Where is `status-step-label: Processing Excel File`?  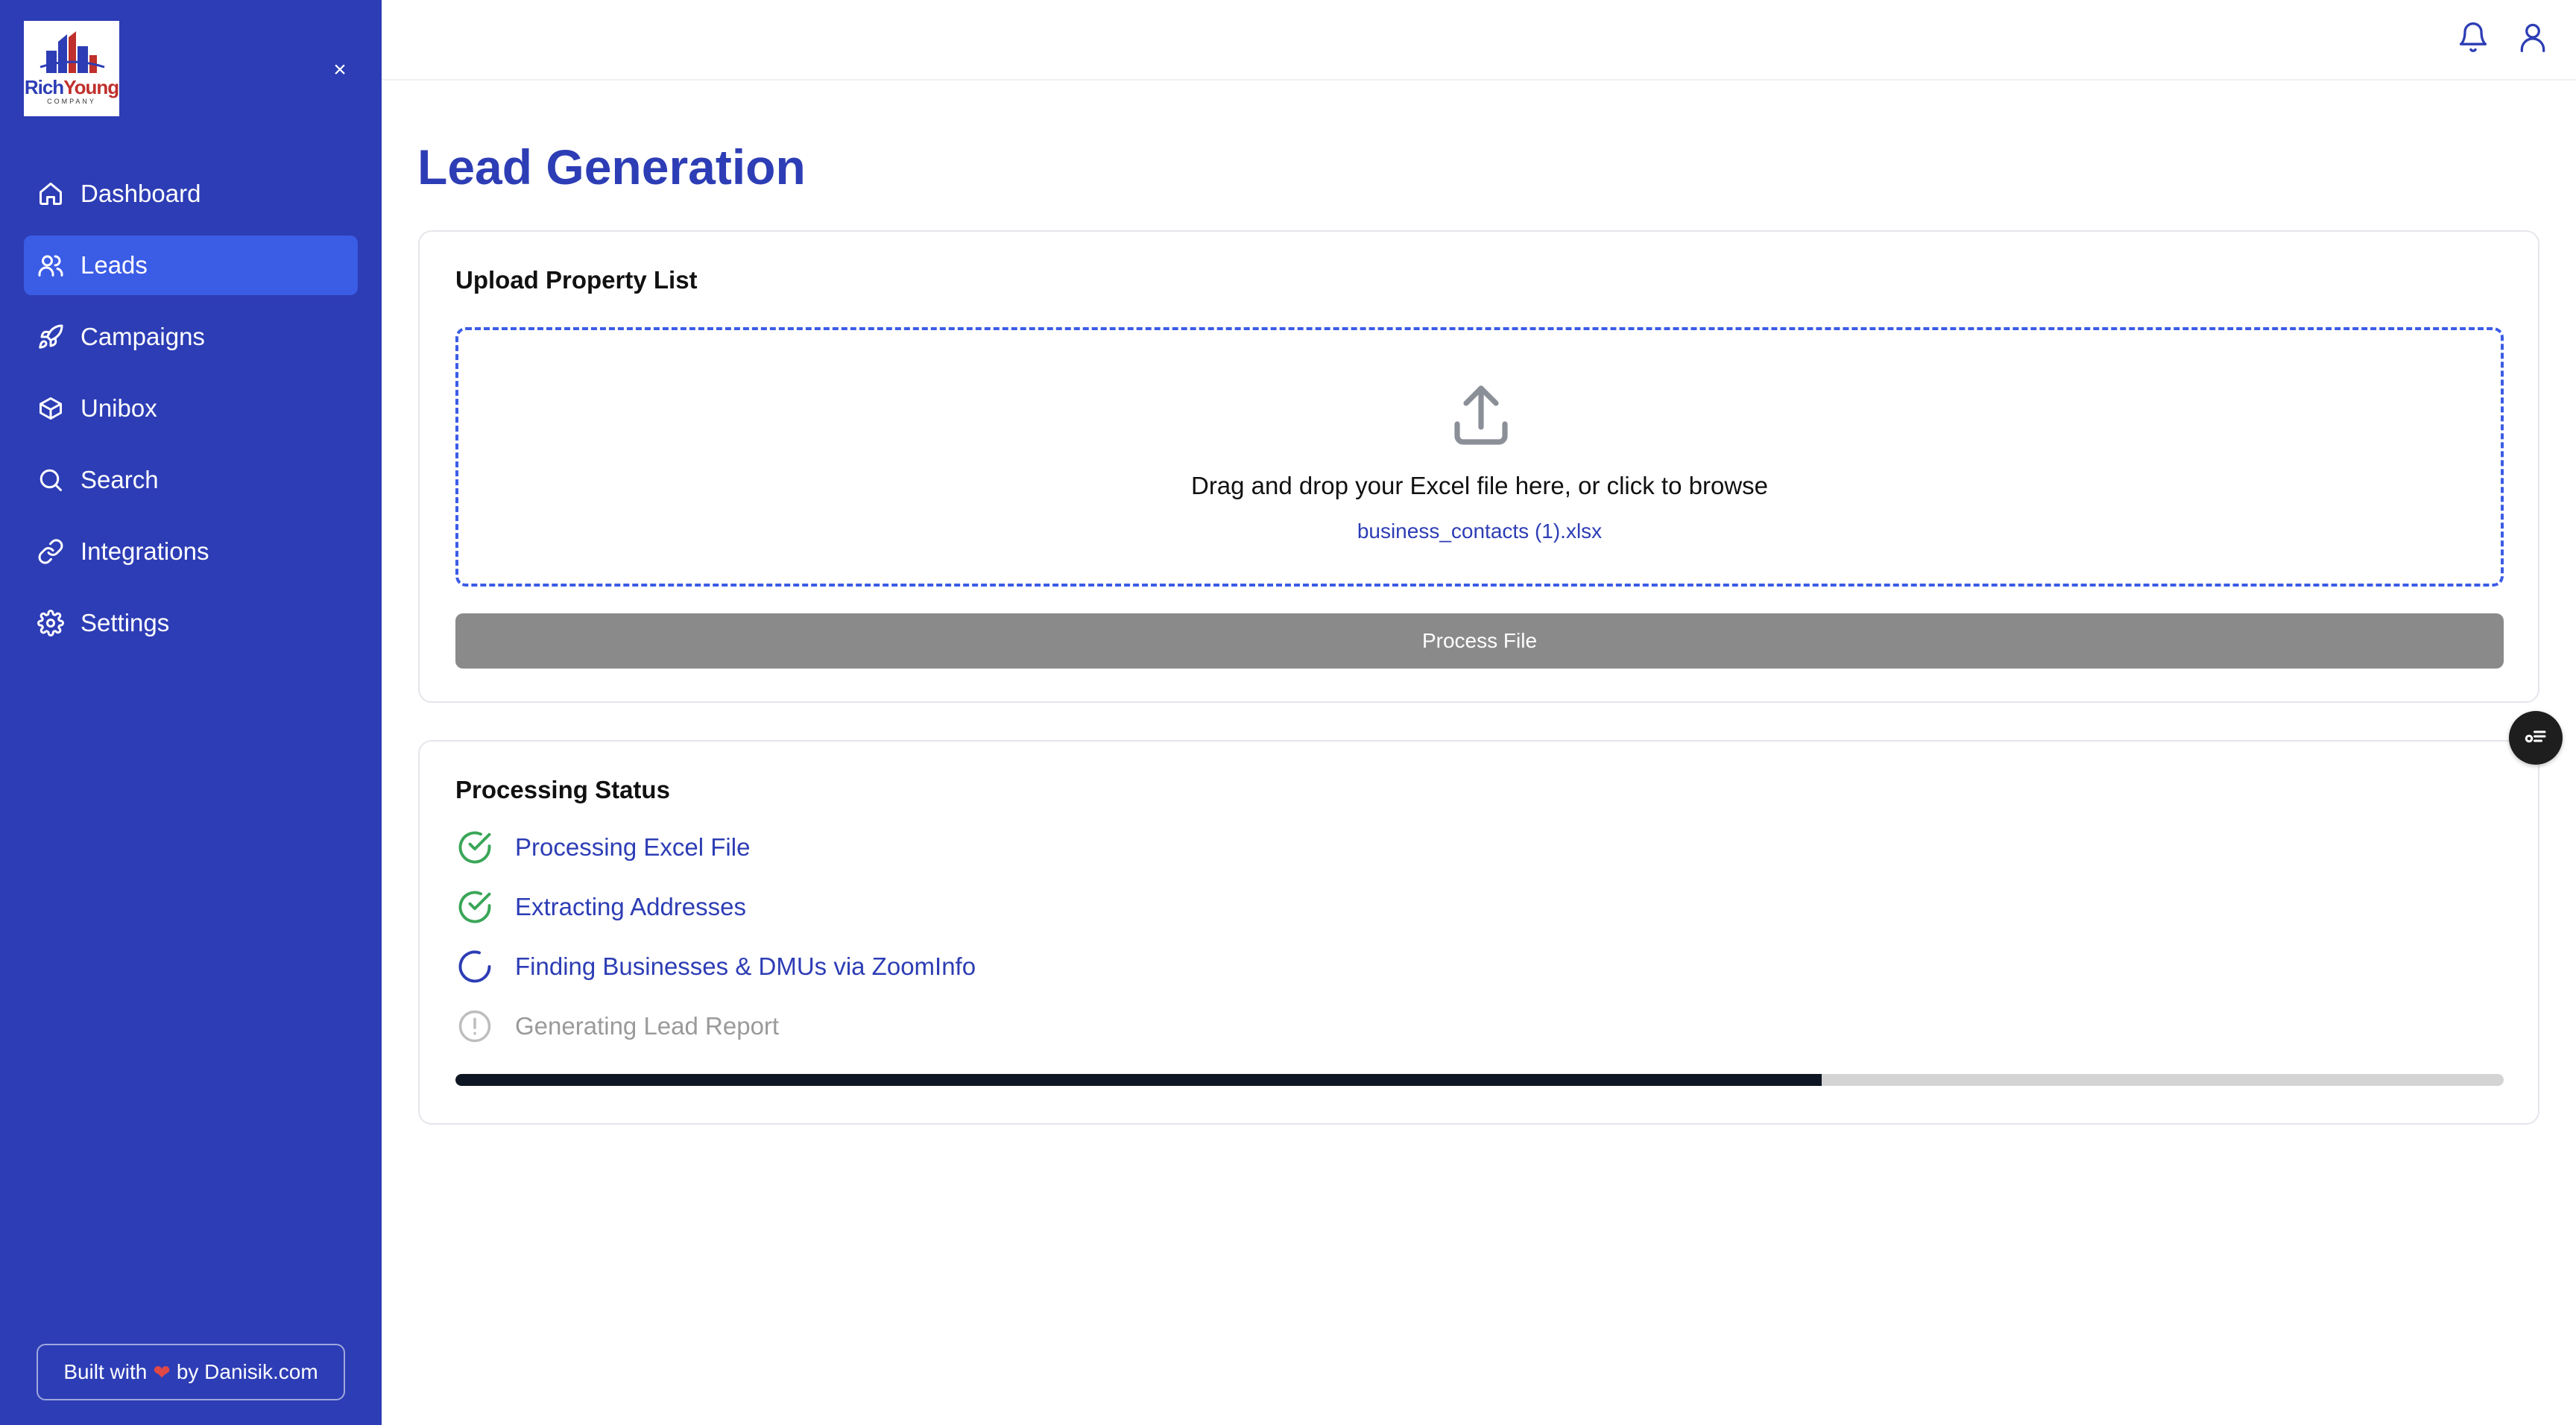 status-step-label: Processing Excel File is located at coordinates (633, 847).